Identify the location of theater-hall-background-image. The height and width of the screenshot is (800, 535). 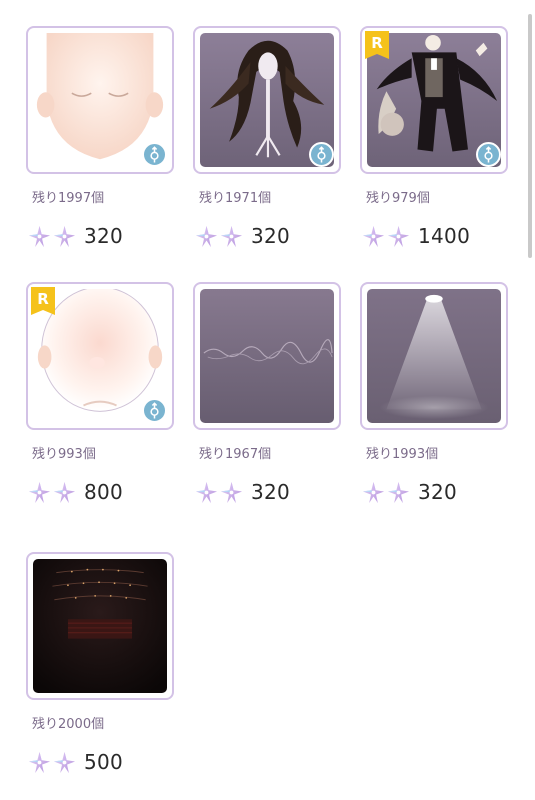
(100, 626).